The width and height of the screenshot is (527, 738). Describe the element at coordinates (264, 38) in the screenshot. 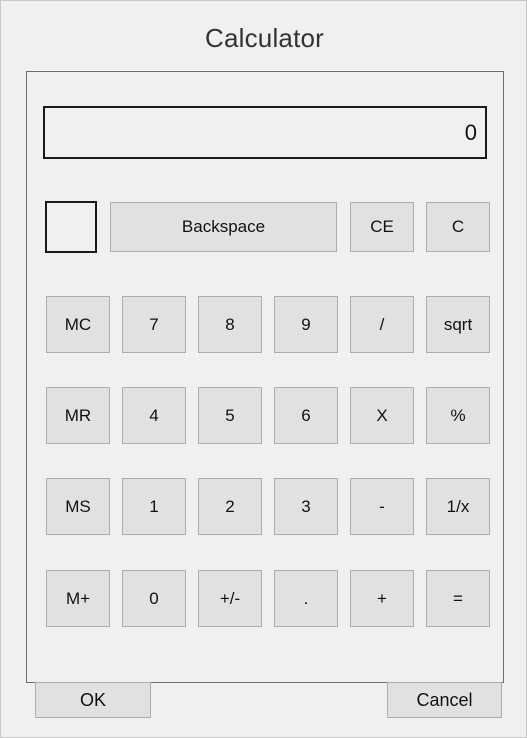

I see `dialog-title: Calculator` at that location.